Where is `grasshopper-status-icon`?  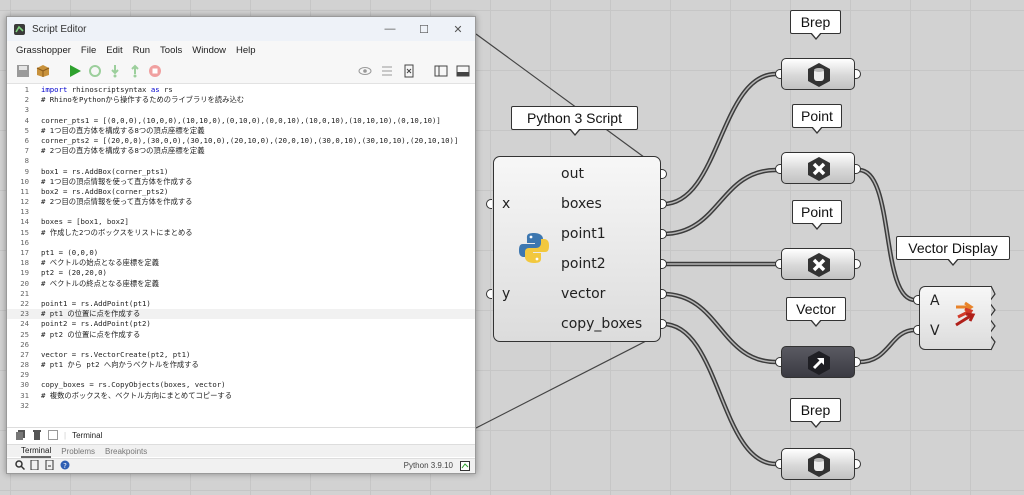 grasshopper-status-icon is located at coordinates (465, 467).